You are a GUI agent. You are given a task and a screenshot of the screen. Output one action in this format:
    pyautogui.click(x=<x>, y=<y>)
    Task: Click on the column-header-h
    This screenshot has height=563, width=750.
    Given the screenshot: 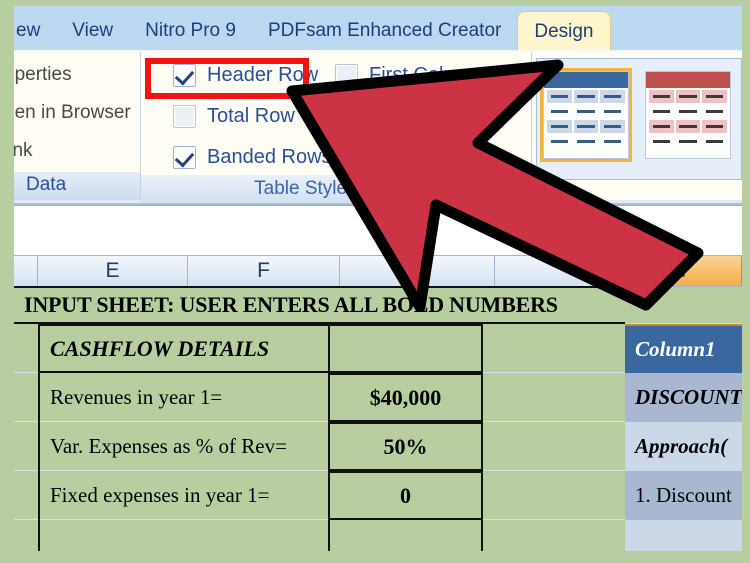 What is the action you would take?
    pyautogui.click(x=560, y=271)
    